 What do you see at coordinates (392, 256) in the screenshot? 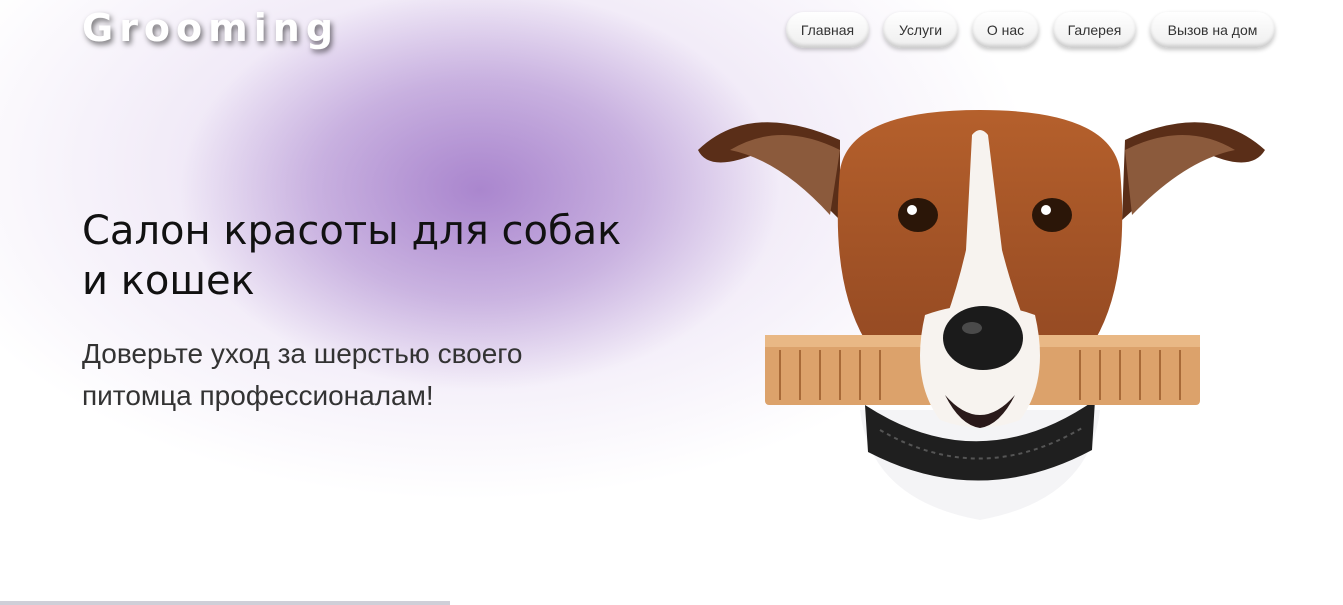
I see `hero-title: Салон красоты для собак и кошек` at bounding box center [392, 256].